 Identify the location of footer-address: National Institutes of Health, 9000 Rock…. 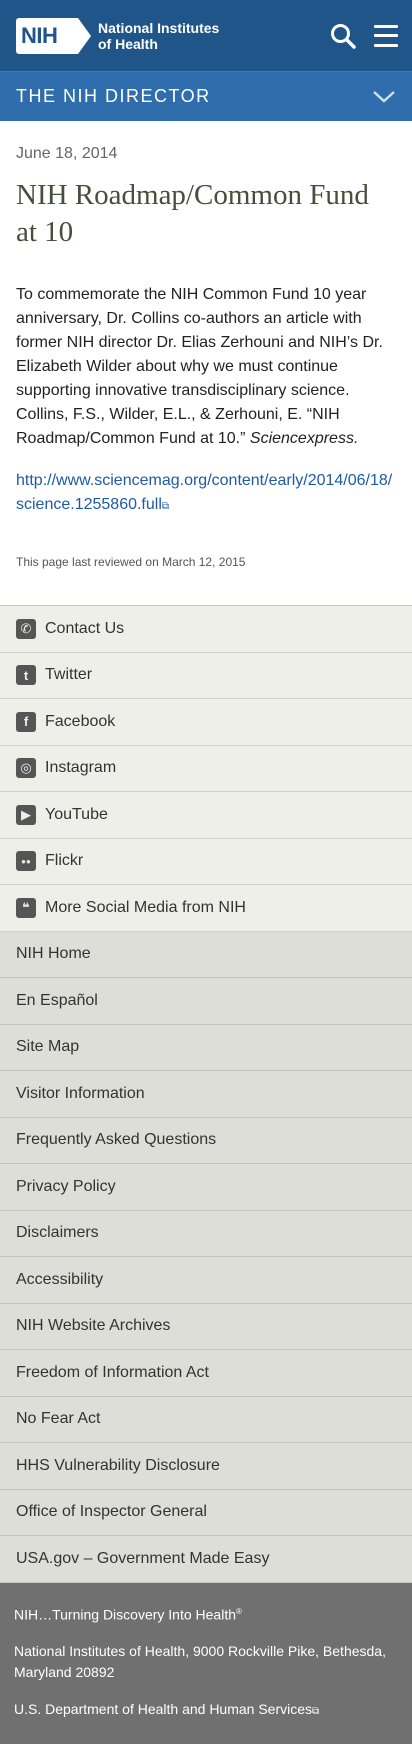
(200, 1662).